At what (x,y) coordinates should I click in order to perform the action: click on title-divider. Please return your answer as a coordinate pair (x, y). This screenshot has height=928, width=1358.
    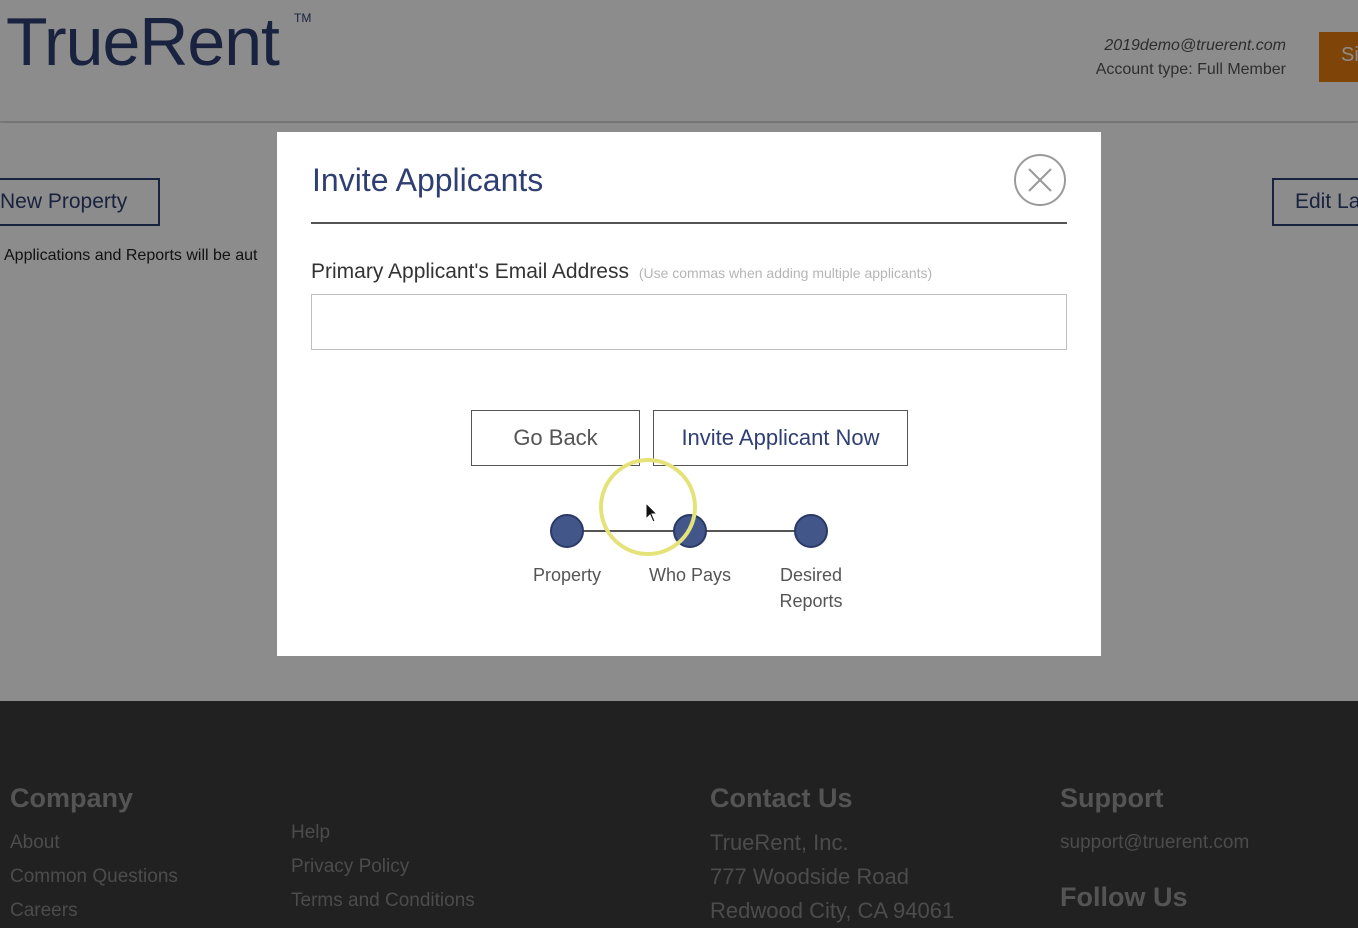
    Looking at the image, I should click on (689, 223).